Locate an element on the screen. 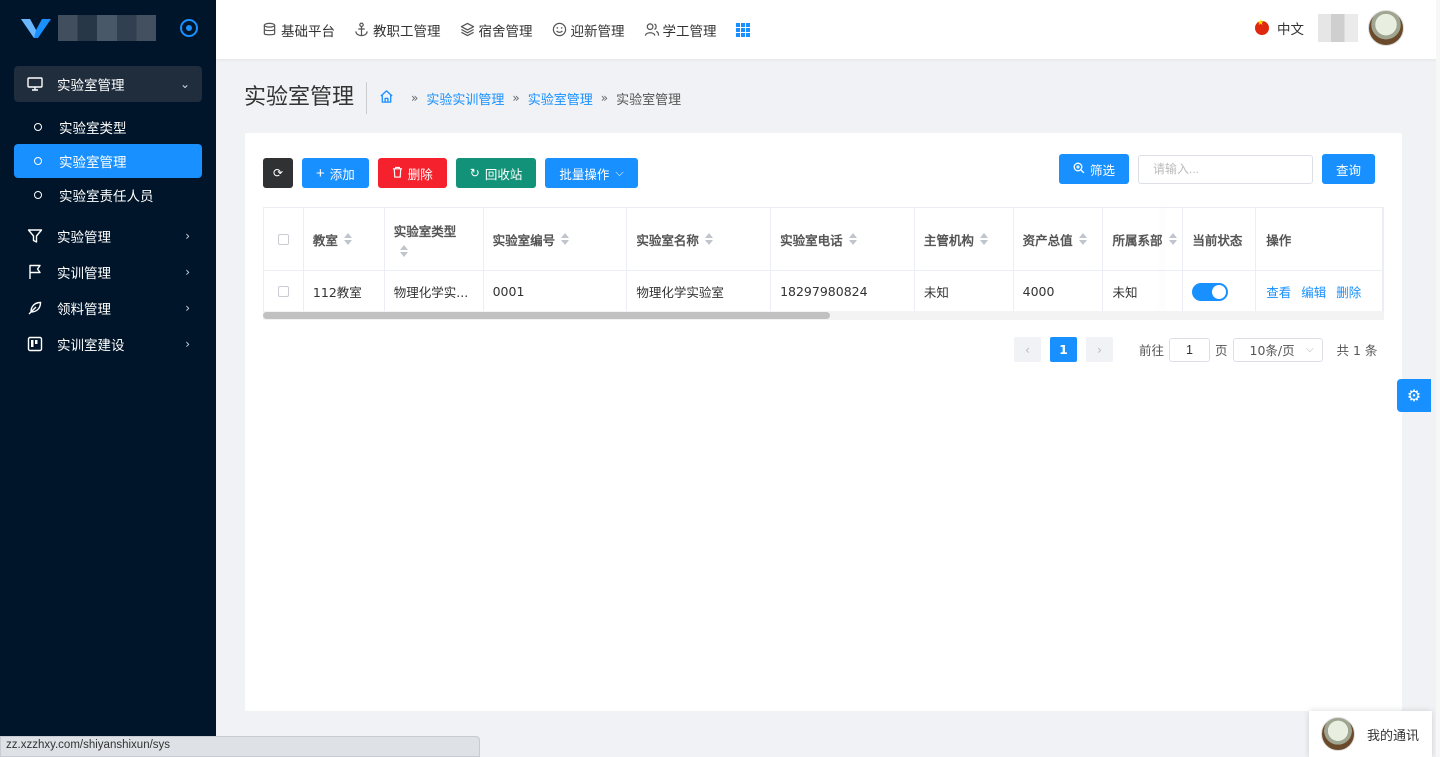 The image size is (1440, 757). cell-lab-phone: 18297980824 is located at coordinates (843, 291).